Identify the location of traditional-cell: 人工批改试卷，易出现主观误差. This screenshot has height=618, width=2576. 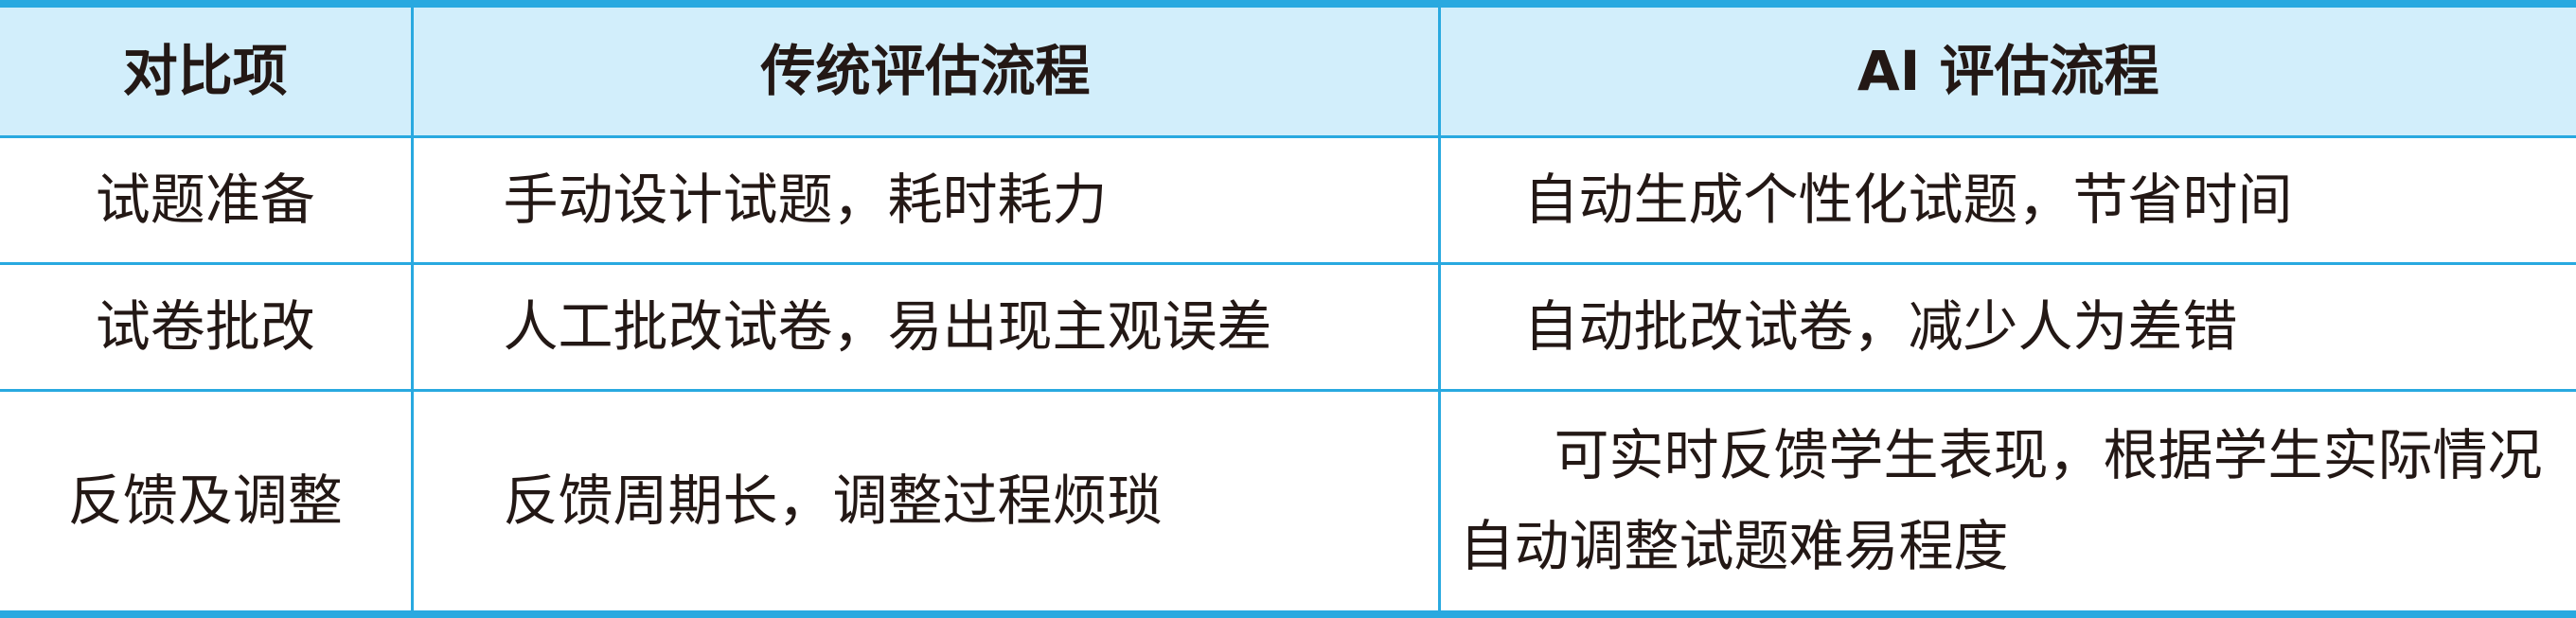
(925, 326).